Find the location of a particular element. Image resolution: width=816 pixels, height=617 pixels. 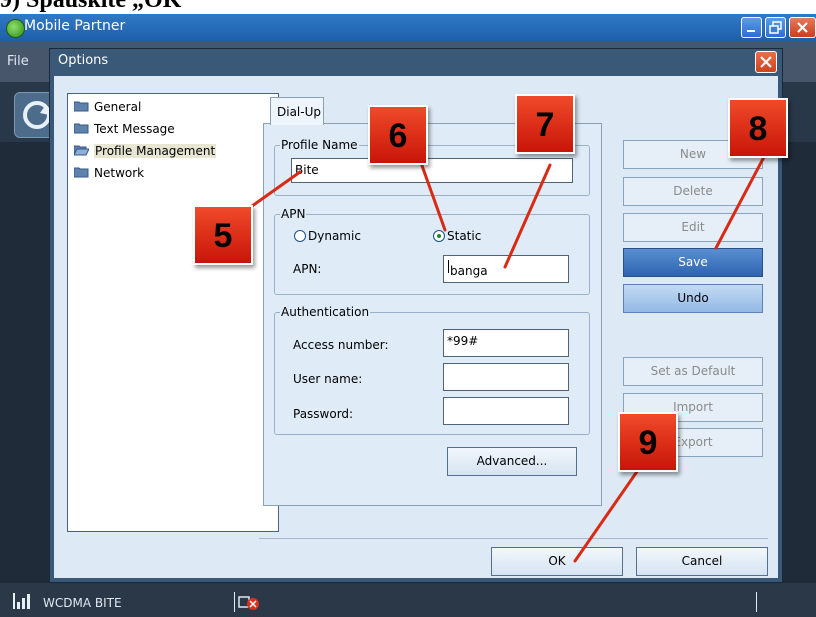

callout-7: 7 is located at coordinates (545, 124).